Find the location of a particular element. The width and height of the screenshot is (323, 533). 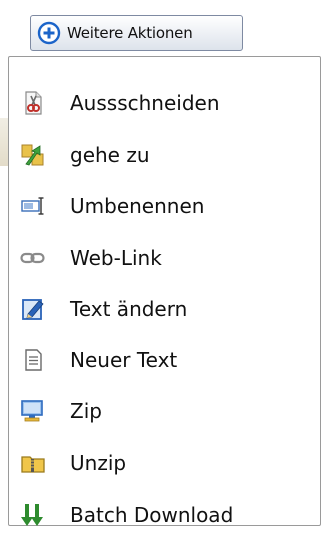

menu-item-weblink: Web-Link is located at coordinates (164, 258).